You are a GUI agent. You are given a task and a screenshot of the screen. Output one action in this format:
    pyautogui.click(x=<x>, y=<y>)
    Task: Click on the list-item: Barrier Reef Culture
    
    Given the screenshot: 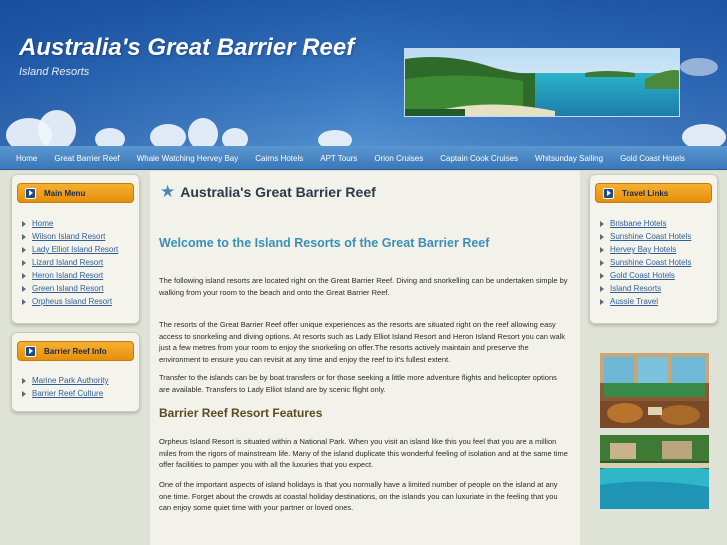 What is the action you would take?
    pyautogui.click(x=65, y=393)
    